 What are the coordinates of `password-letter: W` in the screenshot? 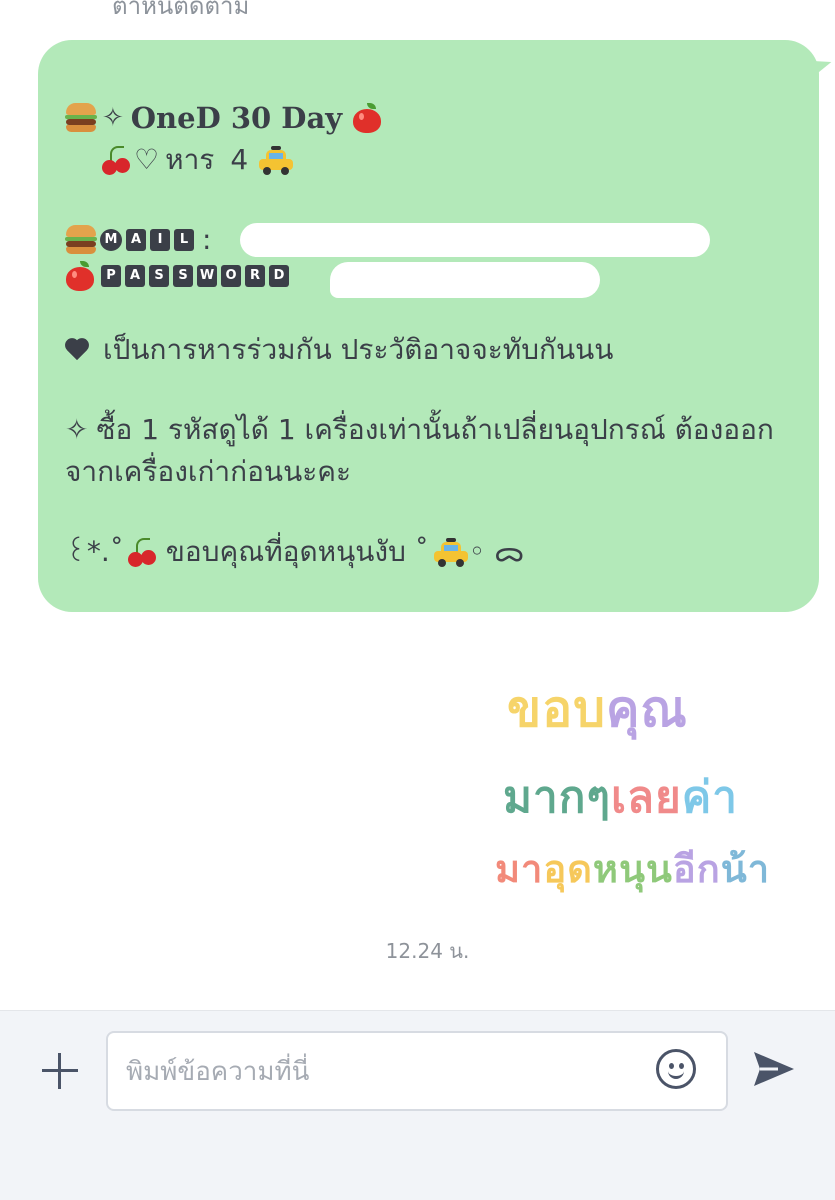 It's located at (207, 276).